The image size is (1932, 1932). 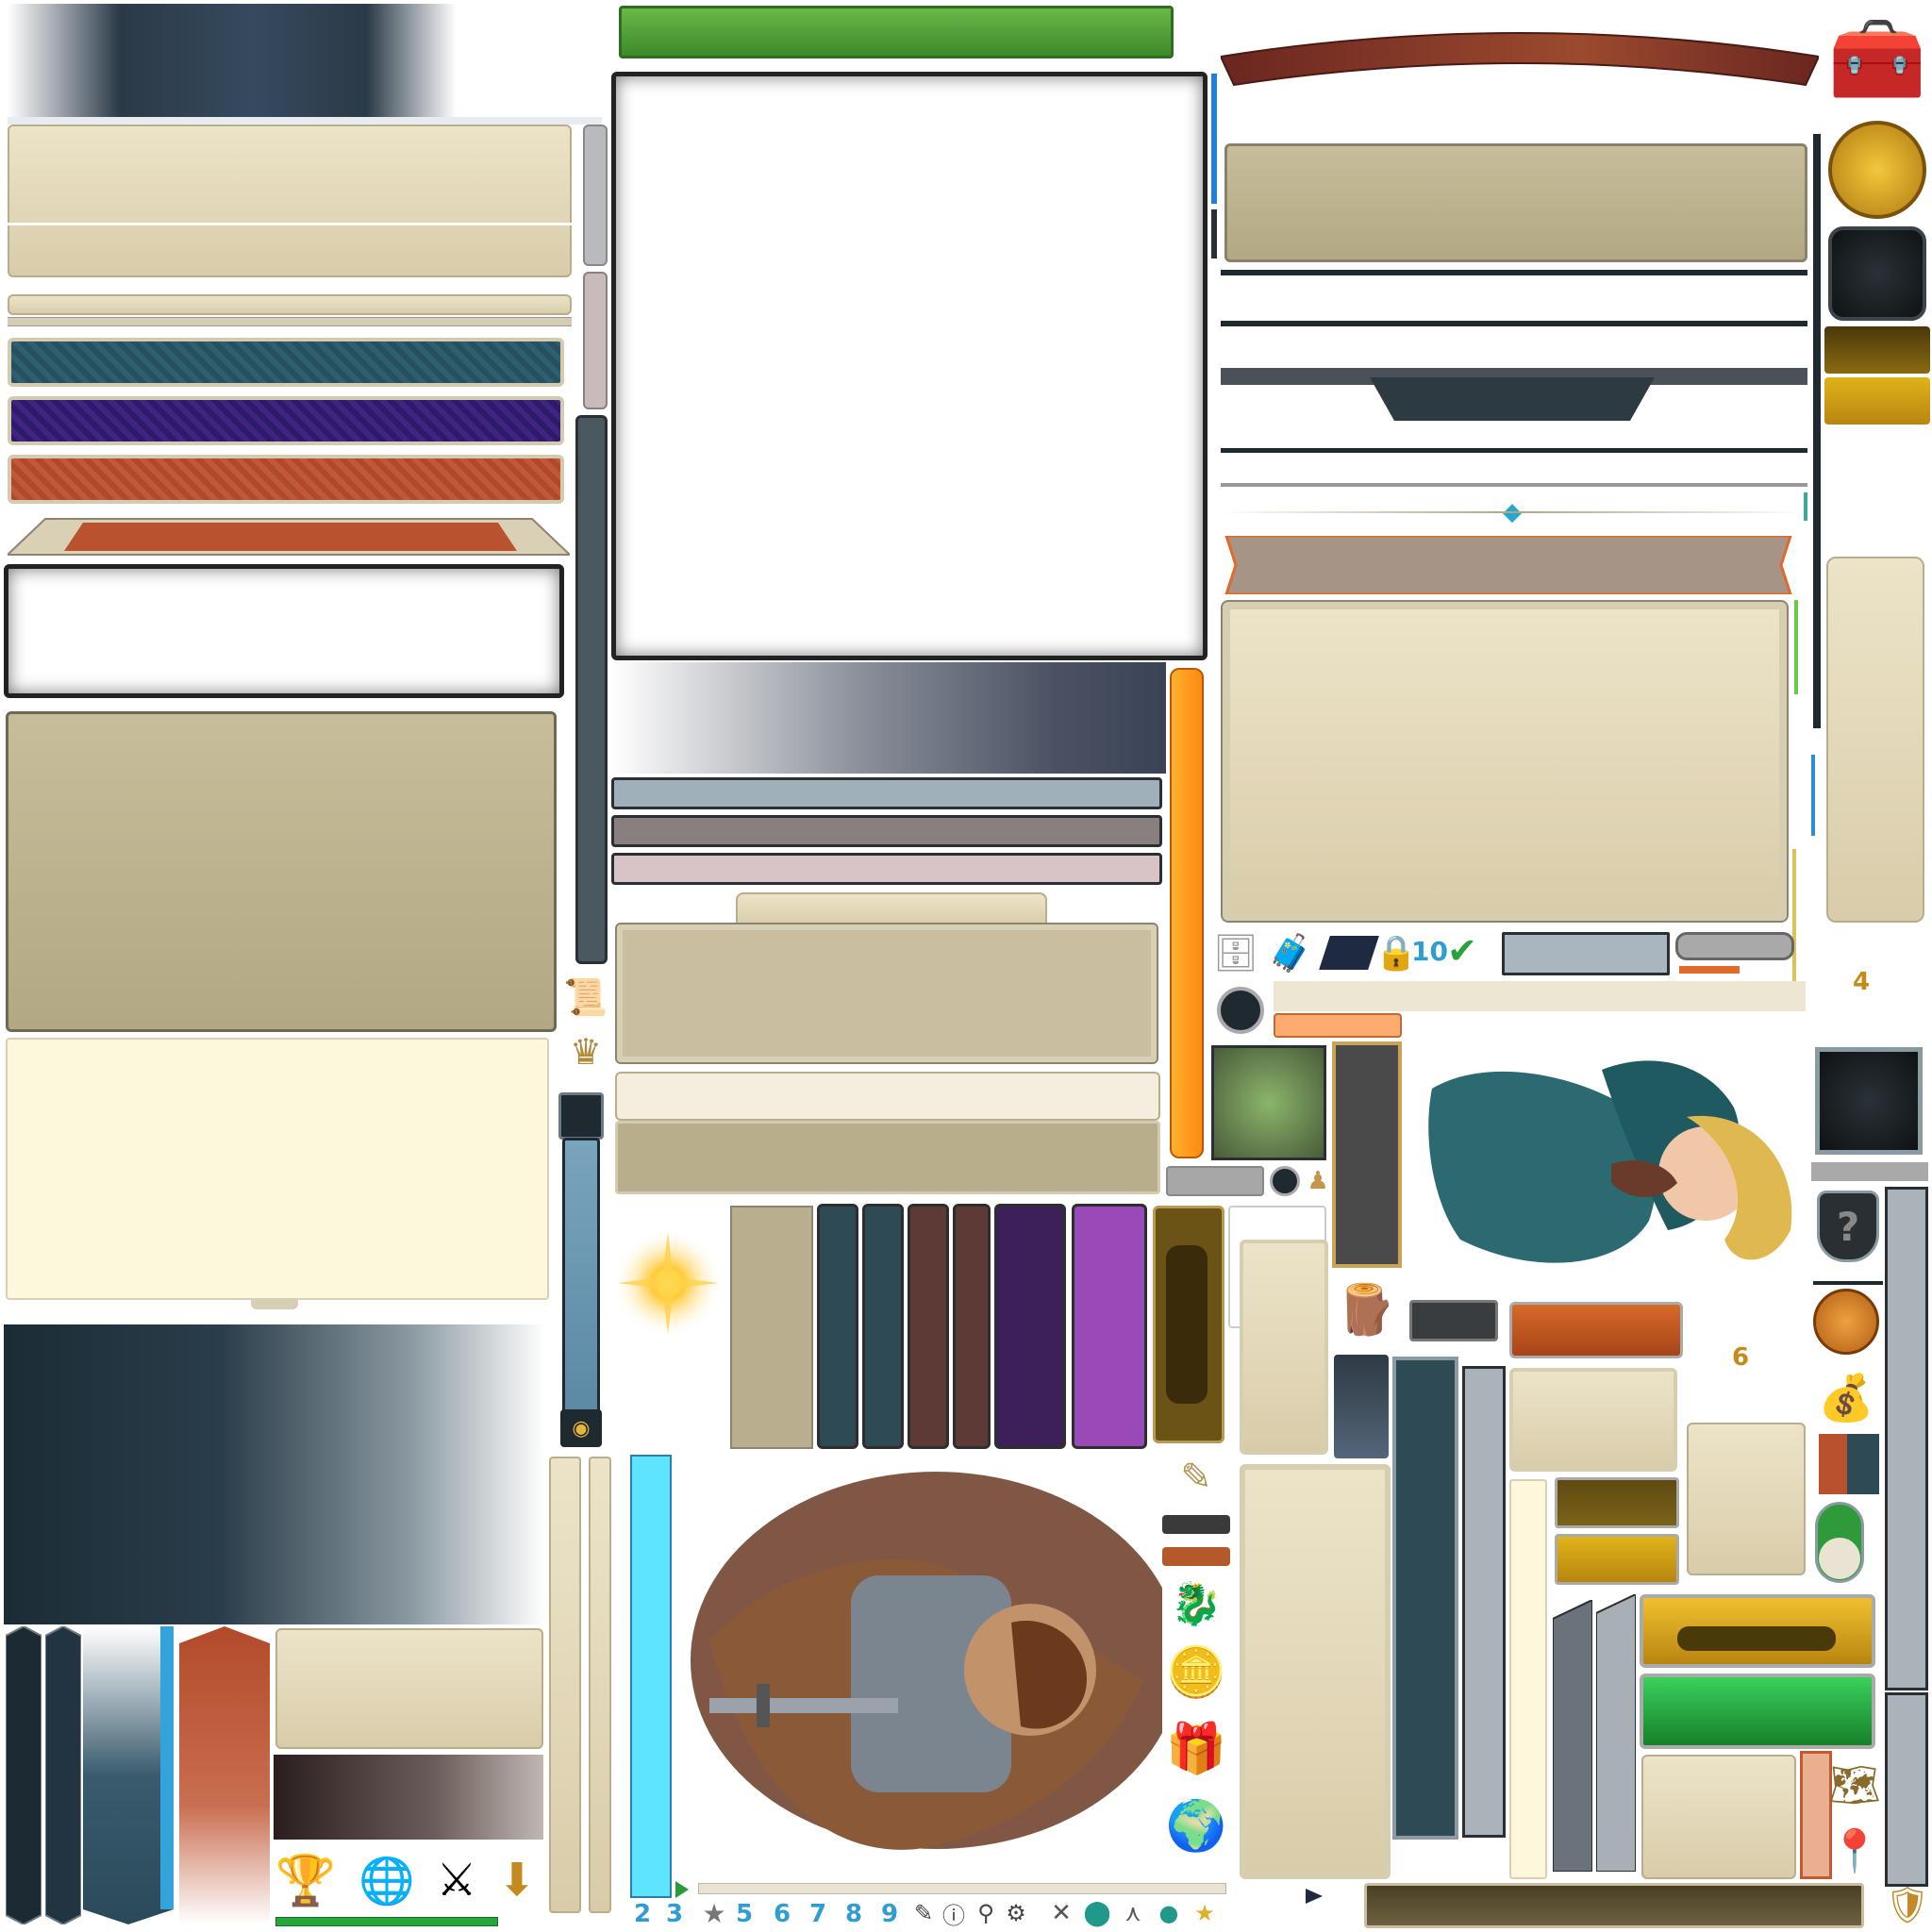 I want to click on cream-strip-panel, so click(x=888, y=1096).